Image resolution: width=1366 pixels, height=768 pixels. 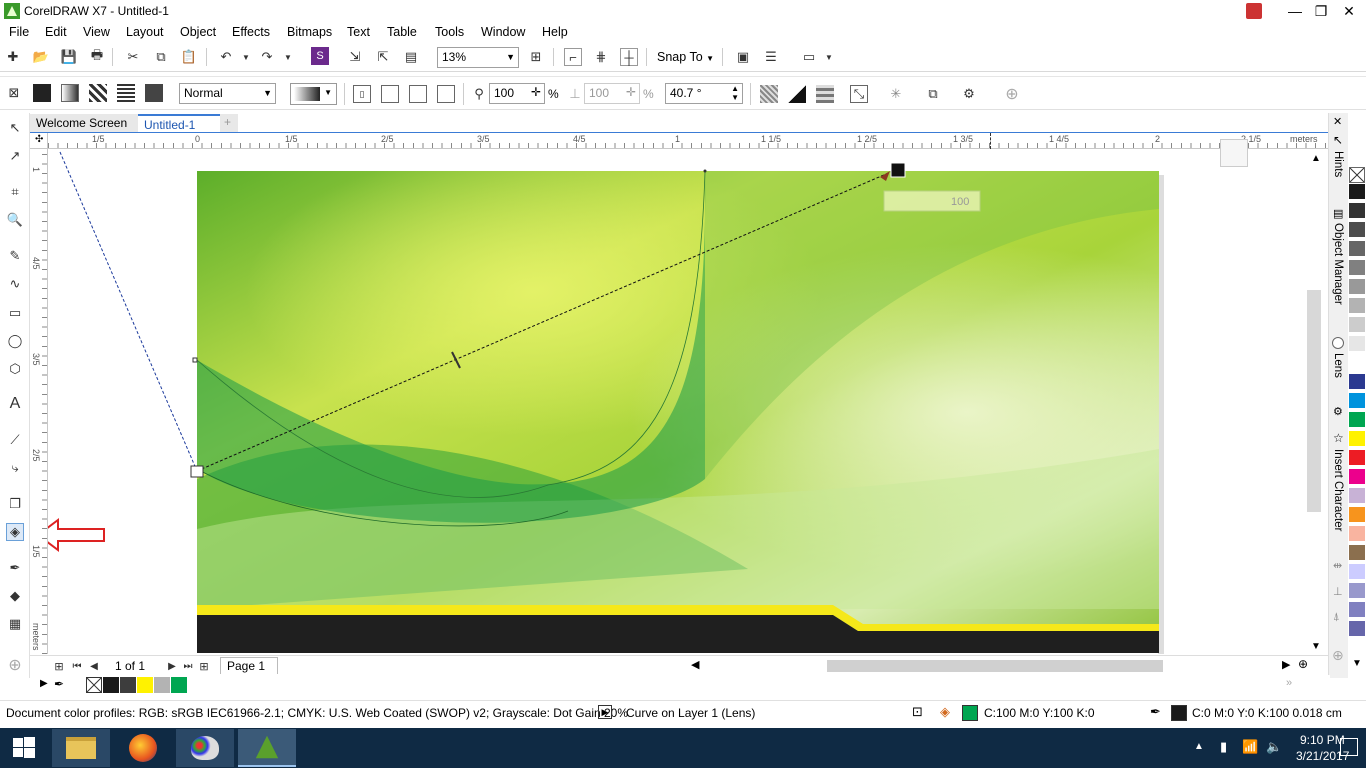 I want to click on page-1-tab: Page 1, so click(x=249, y=665).